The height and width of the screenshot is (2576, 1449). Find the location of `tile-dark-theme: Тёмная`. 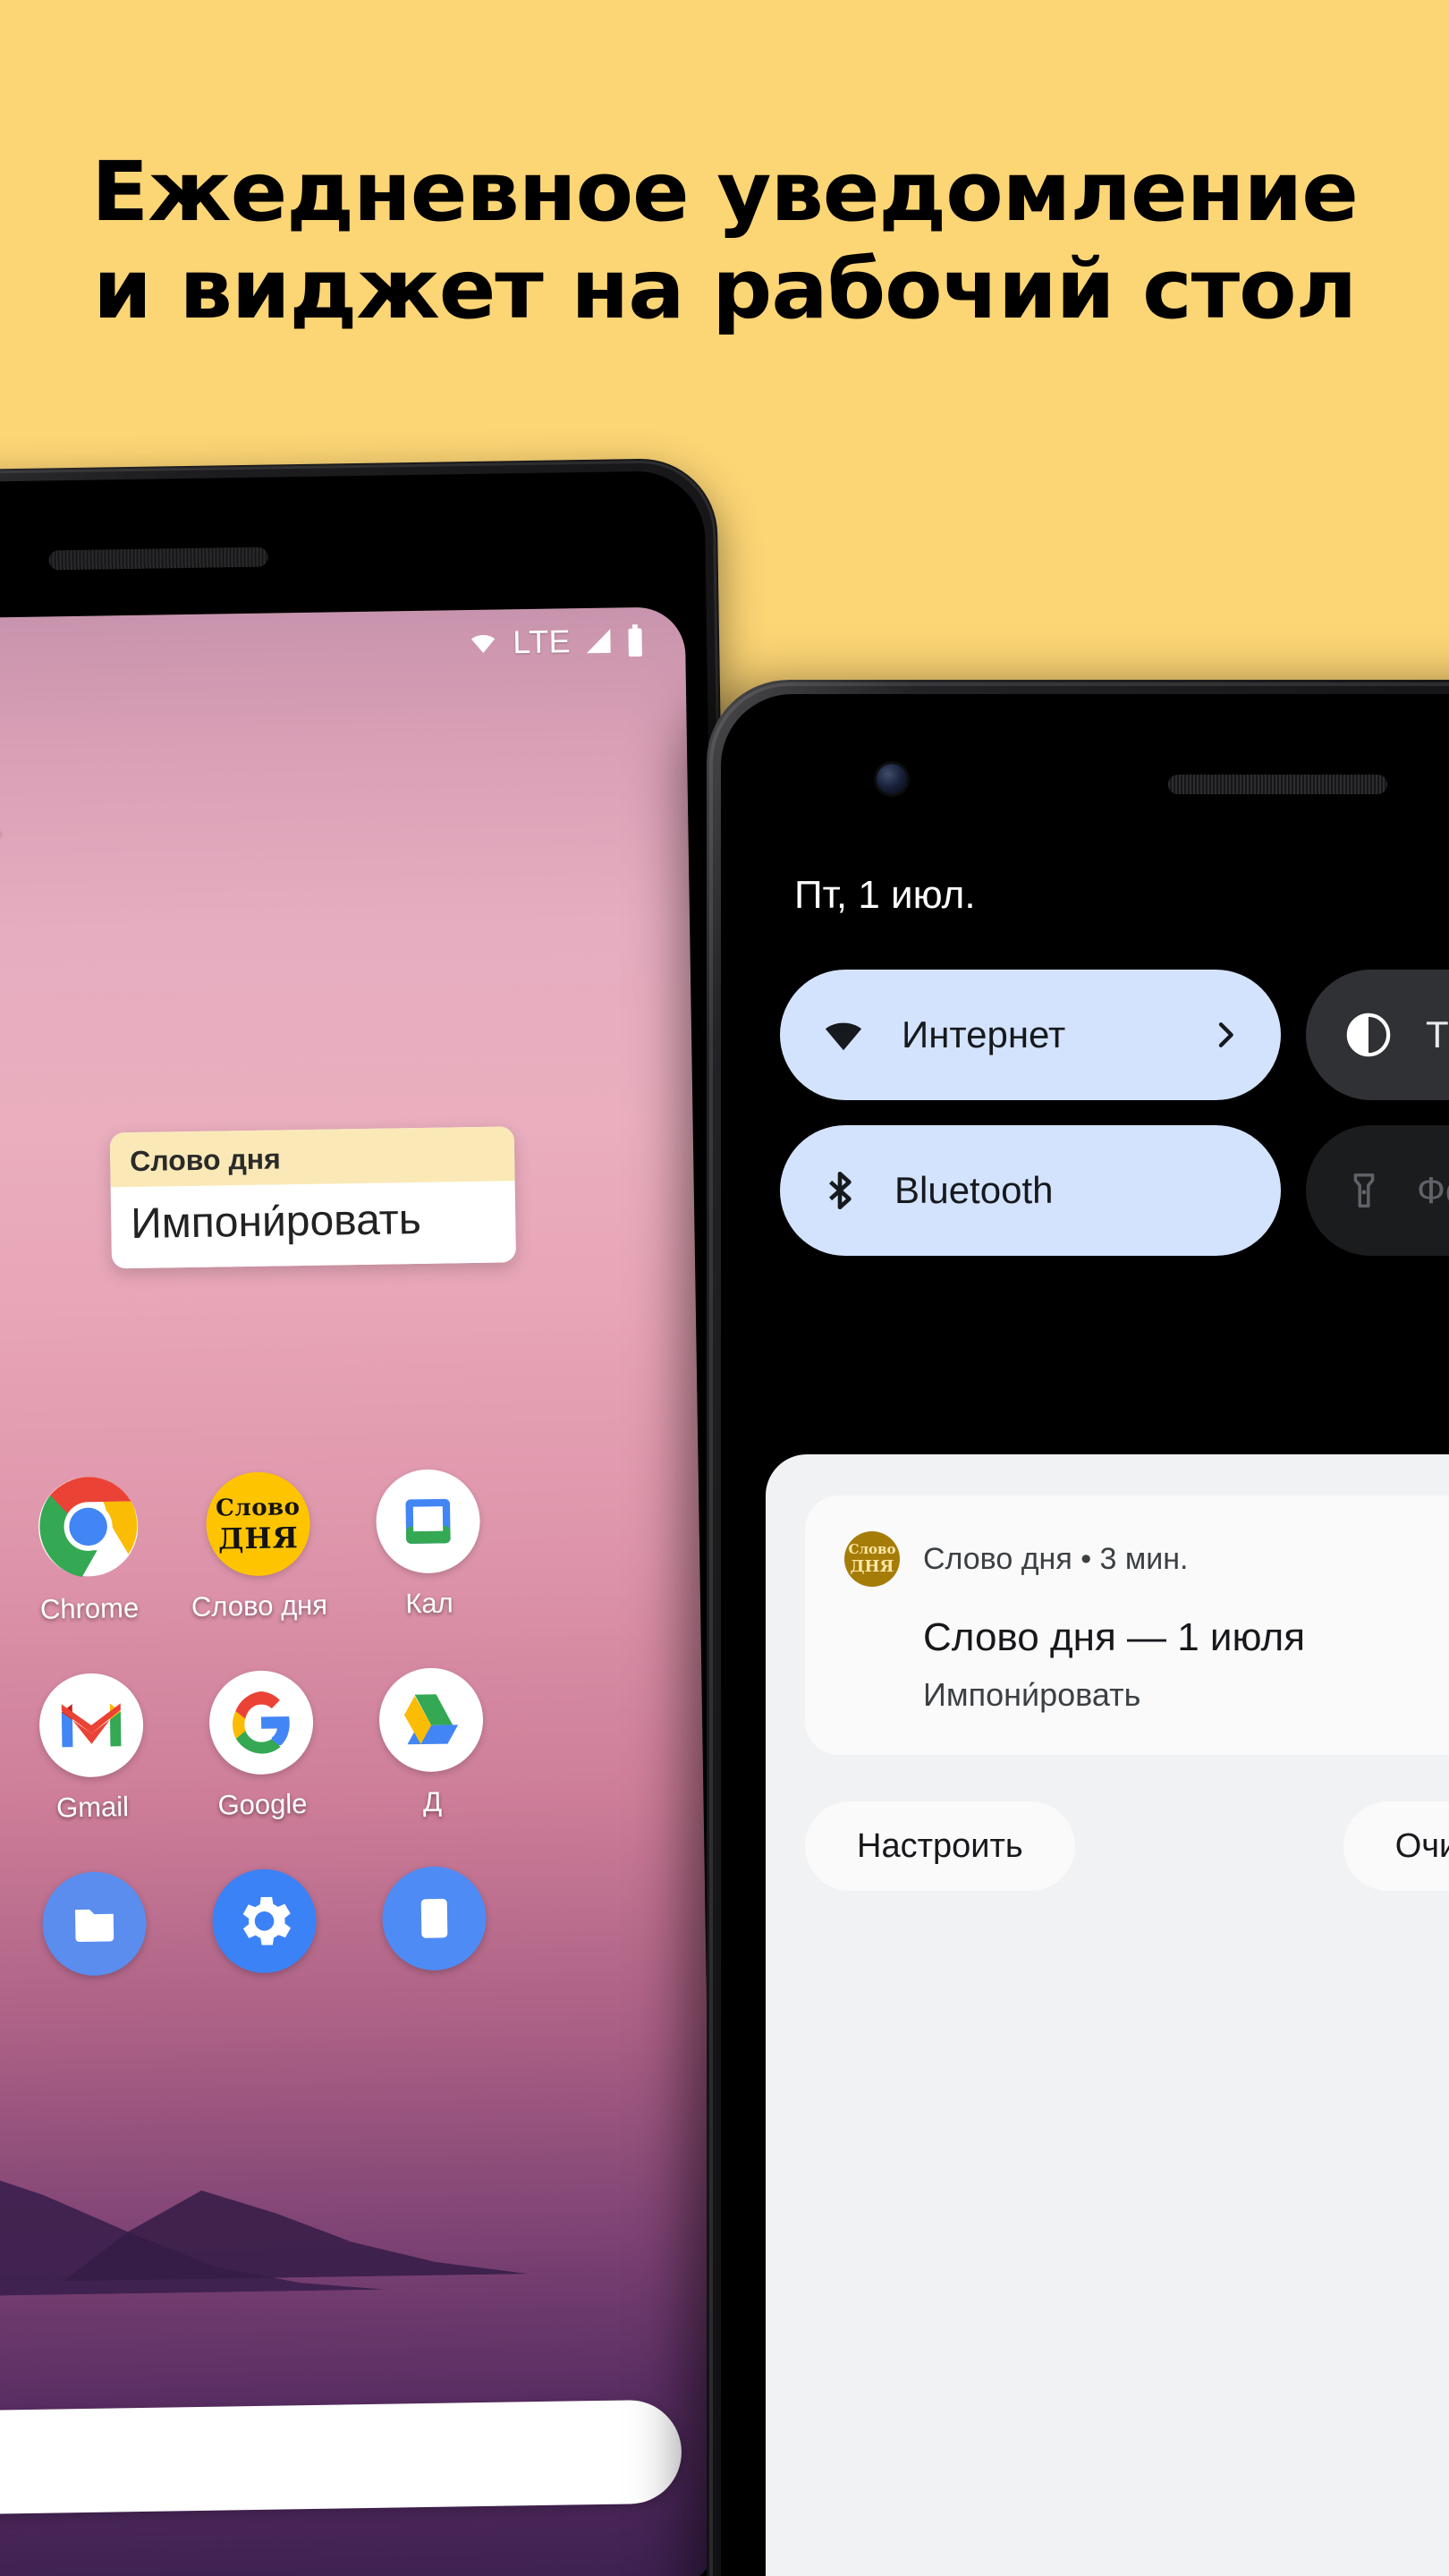

tile-dark-theme: Тёмная is located at coordinates (1377, 1035).